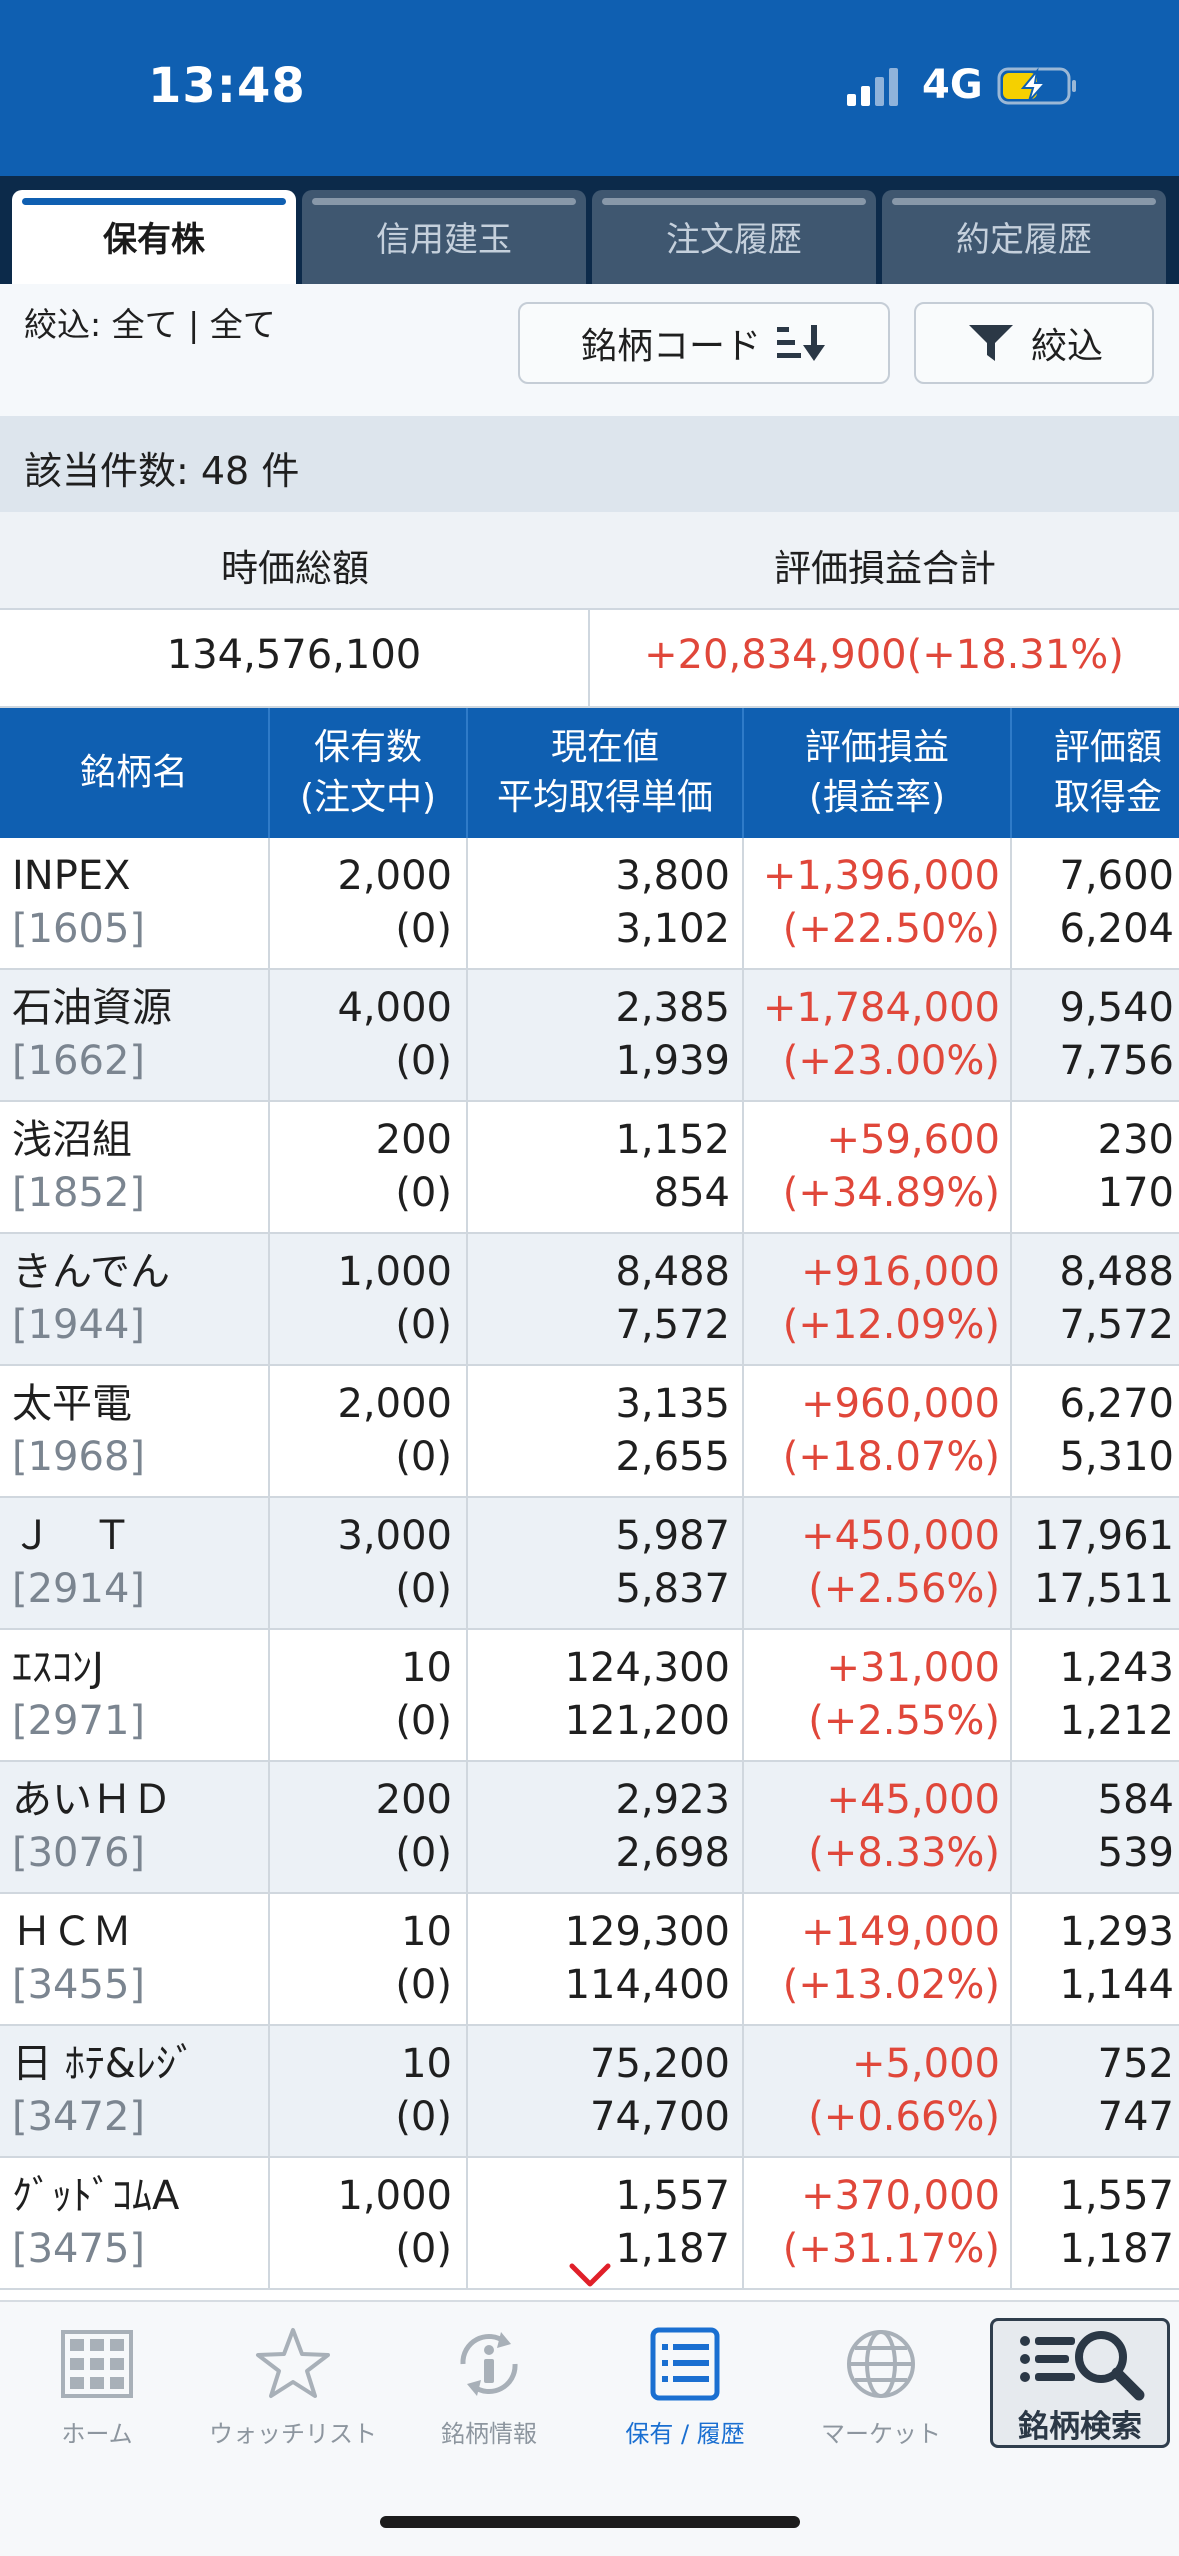 This screenshot has height=2556, width=1179. What do you see at coordinates (1135, 1140) in the screenshot?
I see `value-primary: 230` at bounding box center [1135, 1140].